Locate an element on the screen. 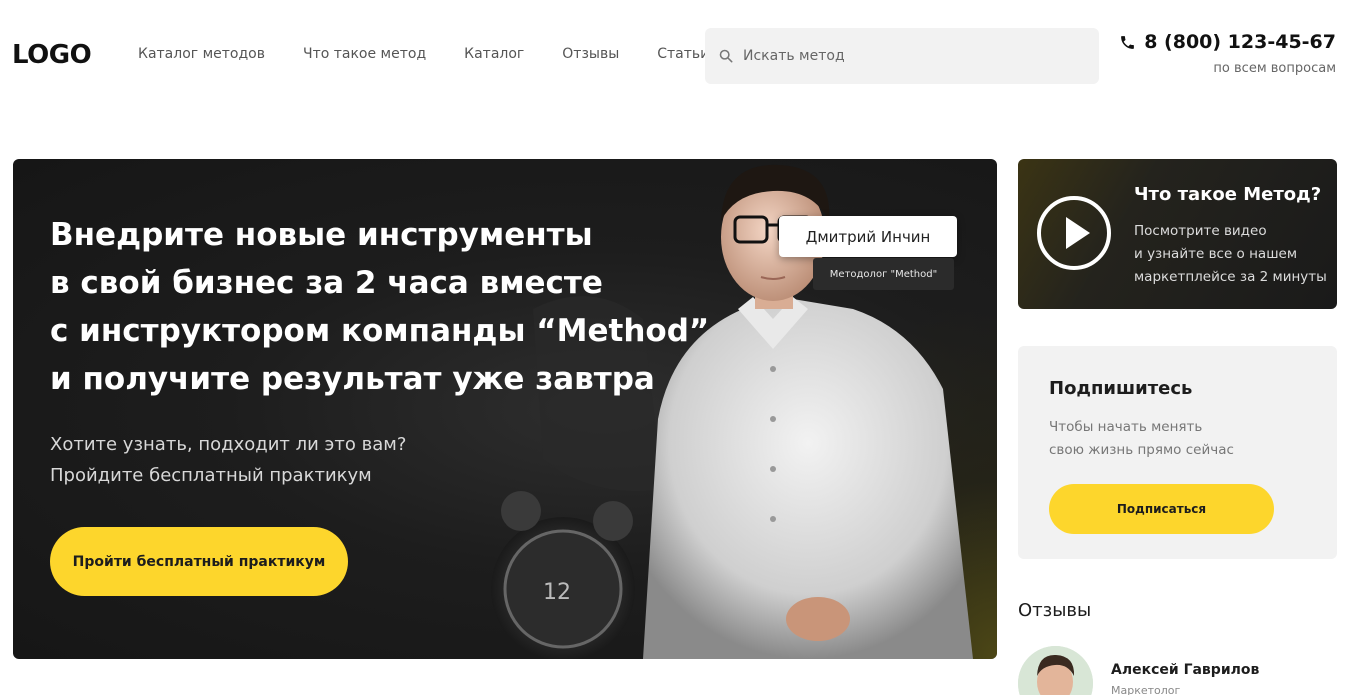 The width and height of the screenshot is (1350, 695). nav-item-what-is-method: Что такое метод is located at coordinates (364, 54).